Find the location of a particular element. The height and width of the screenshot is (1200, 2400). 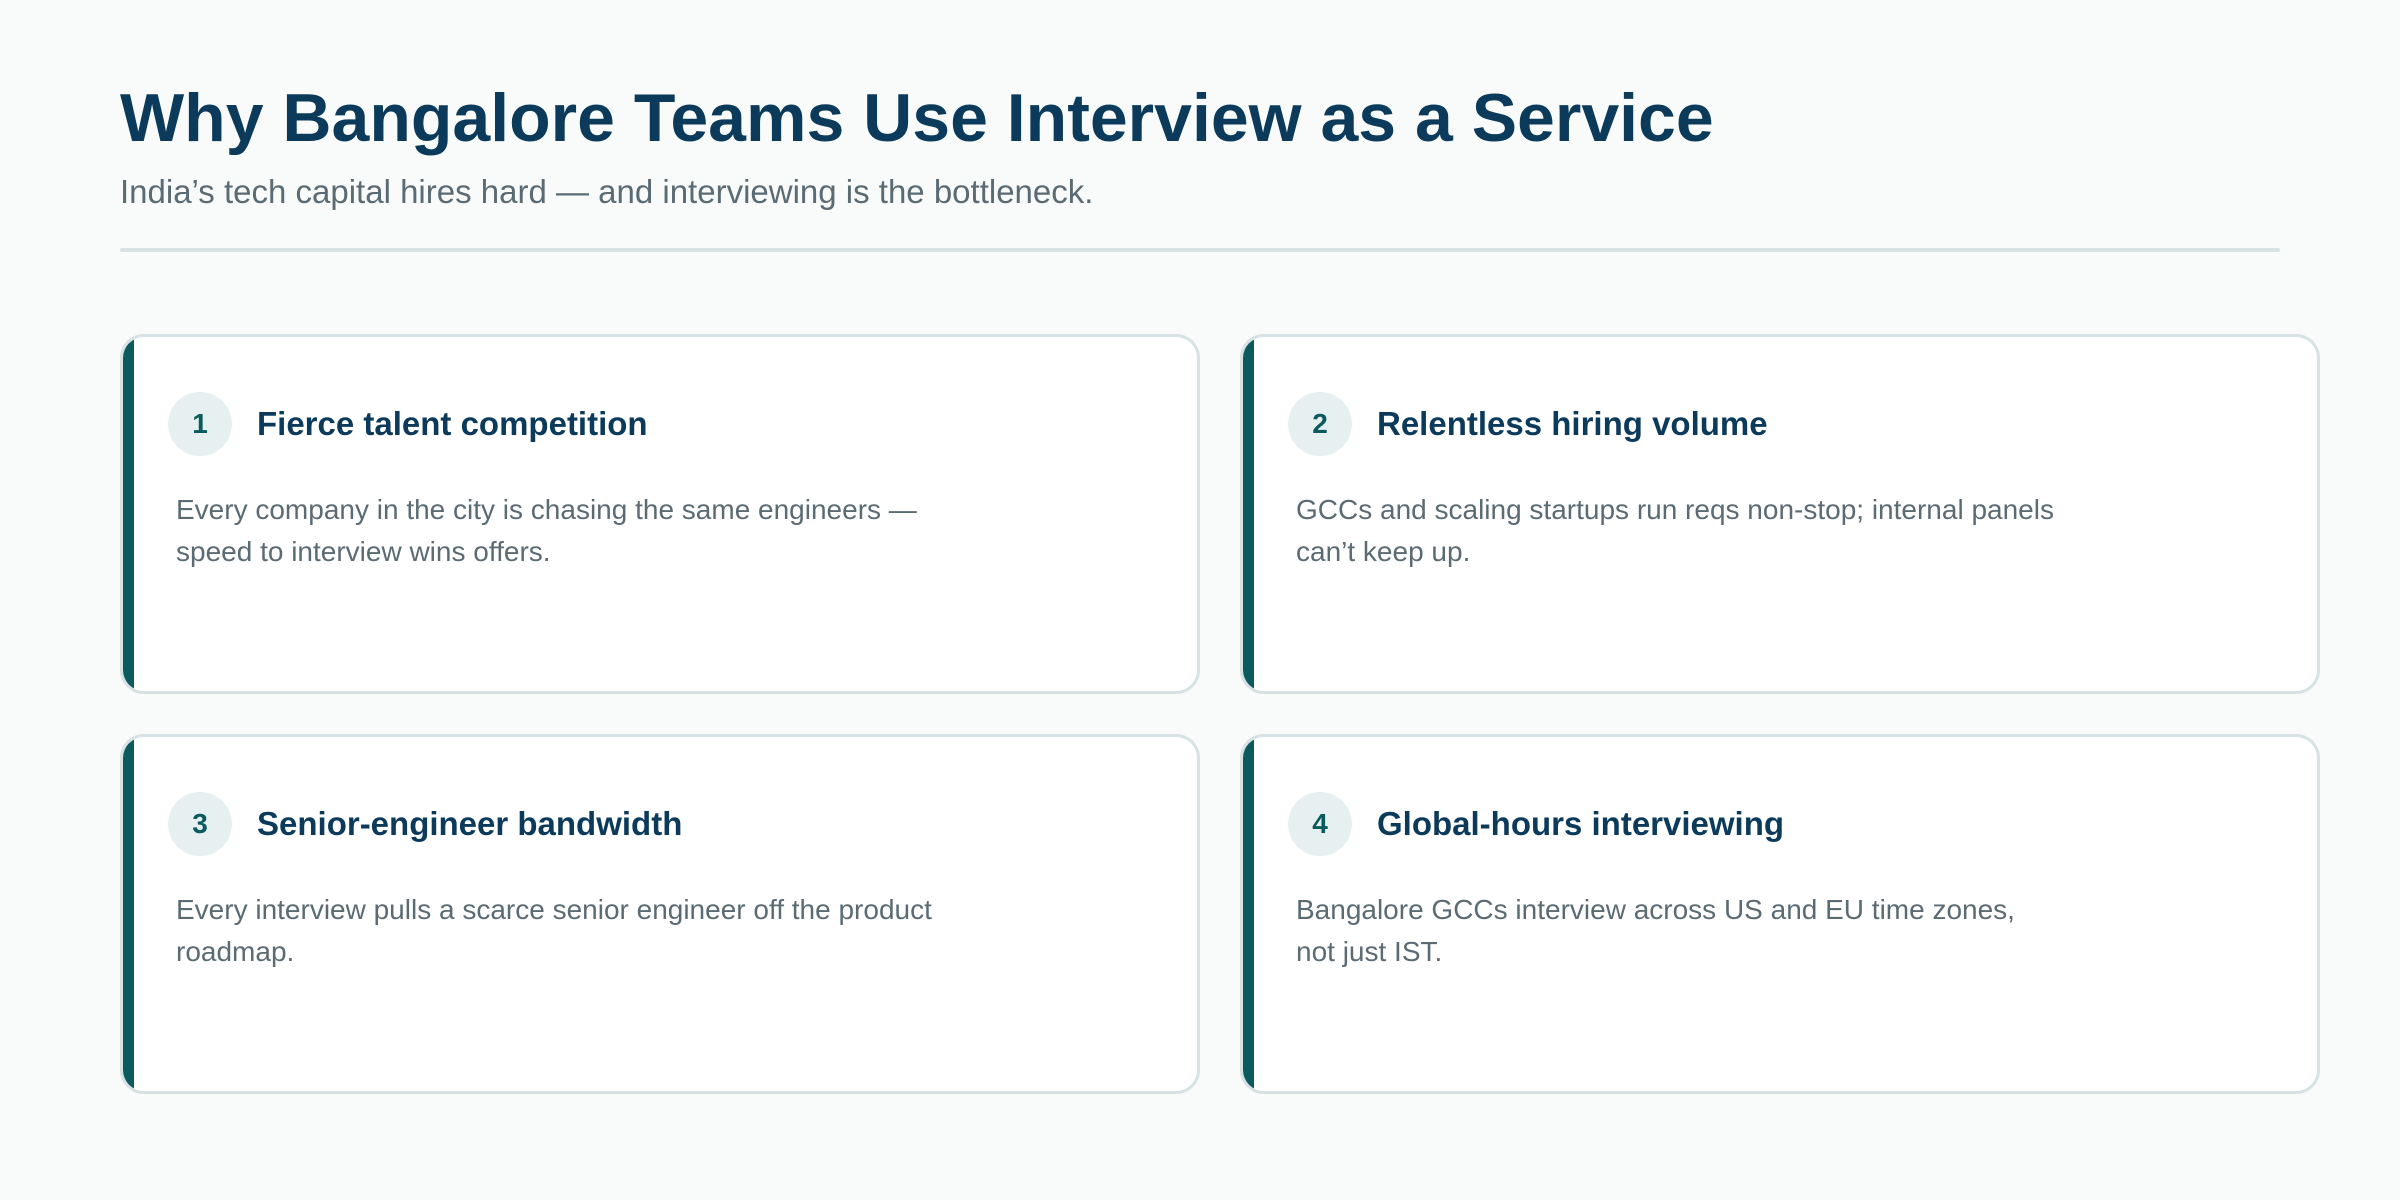

card-header: 1 Fierce talent competition is located at coordinates (408, 424).